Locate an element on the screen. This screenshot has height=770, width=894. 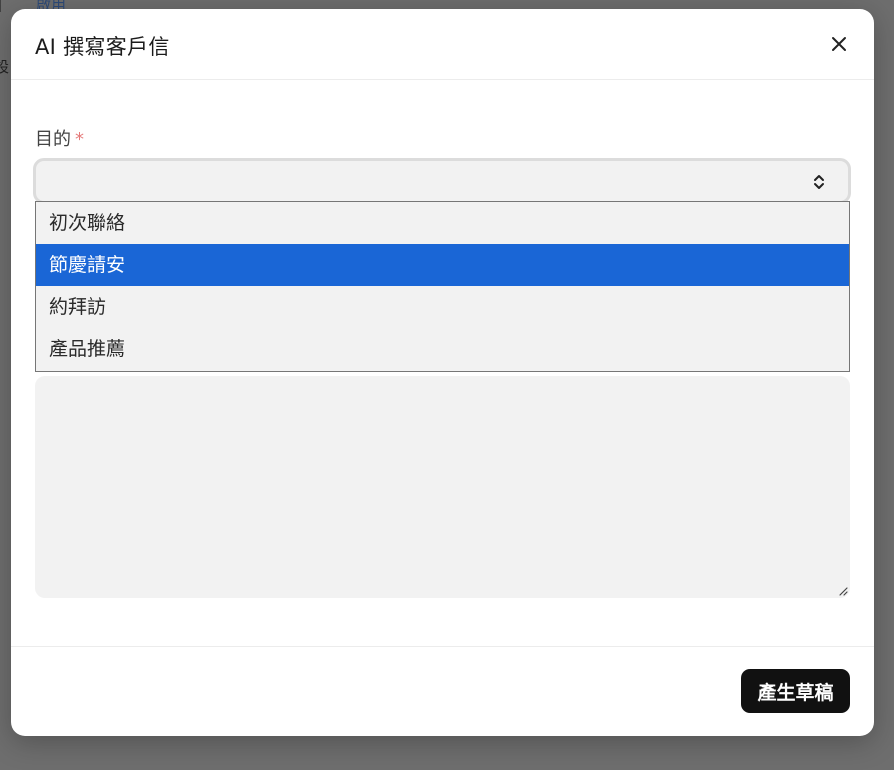
resize-handle-icon is located at coordinates (842, 590).